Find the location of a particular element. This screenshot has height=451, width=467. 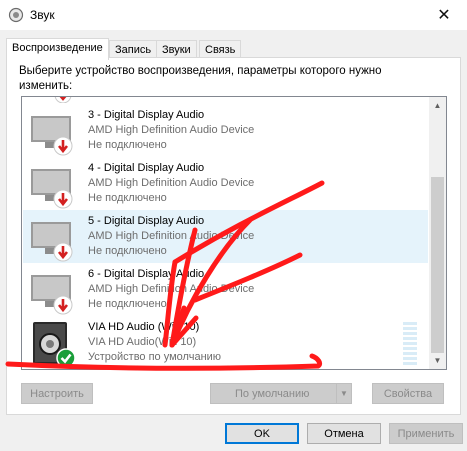

apply-button: Применить is located at coordinates (426, 433).